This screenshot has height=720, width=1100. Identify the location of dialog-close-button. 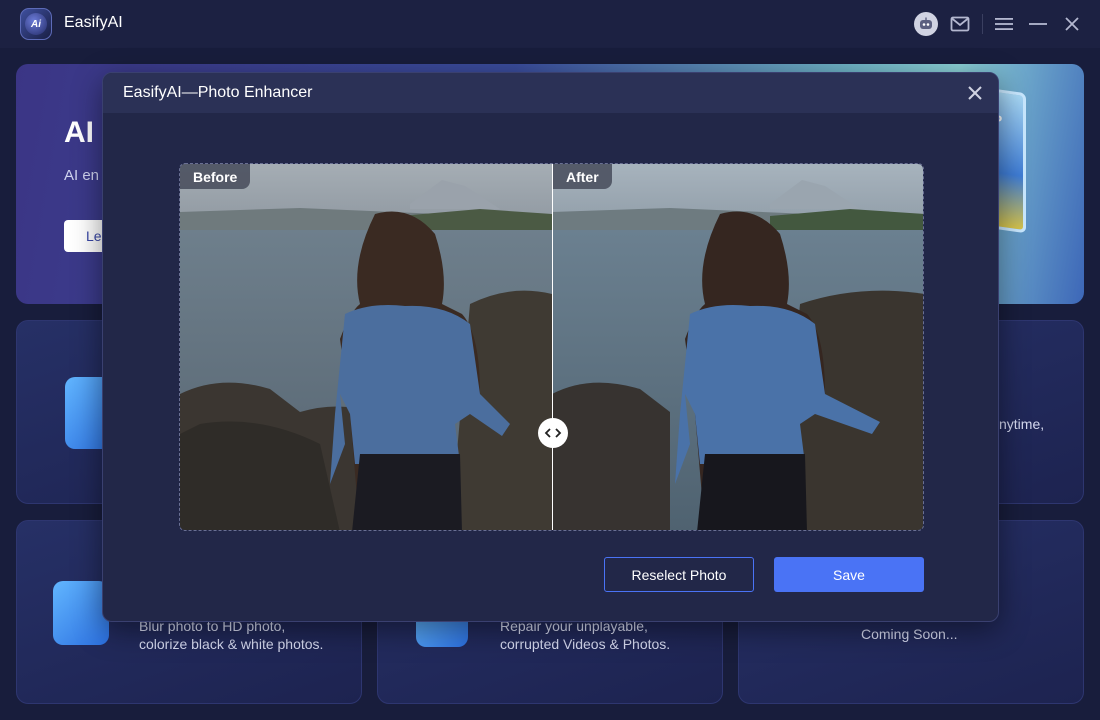
(975, 93).